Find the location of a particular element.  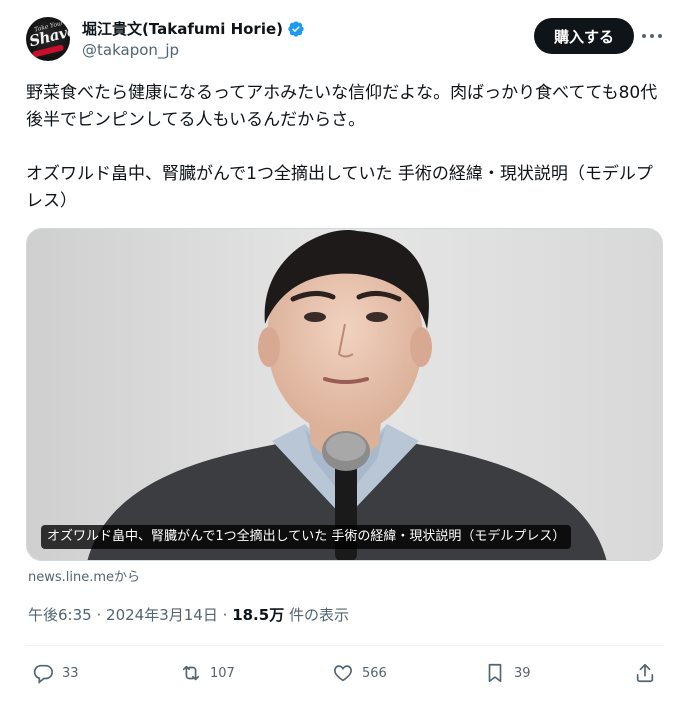

view-count-suffix: 件の表示 is located at coordinates (318, 615).